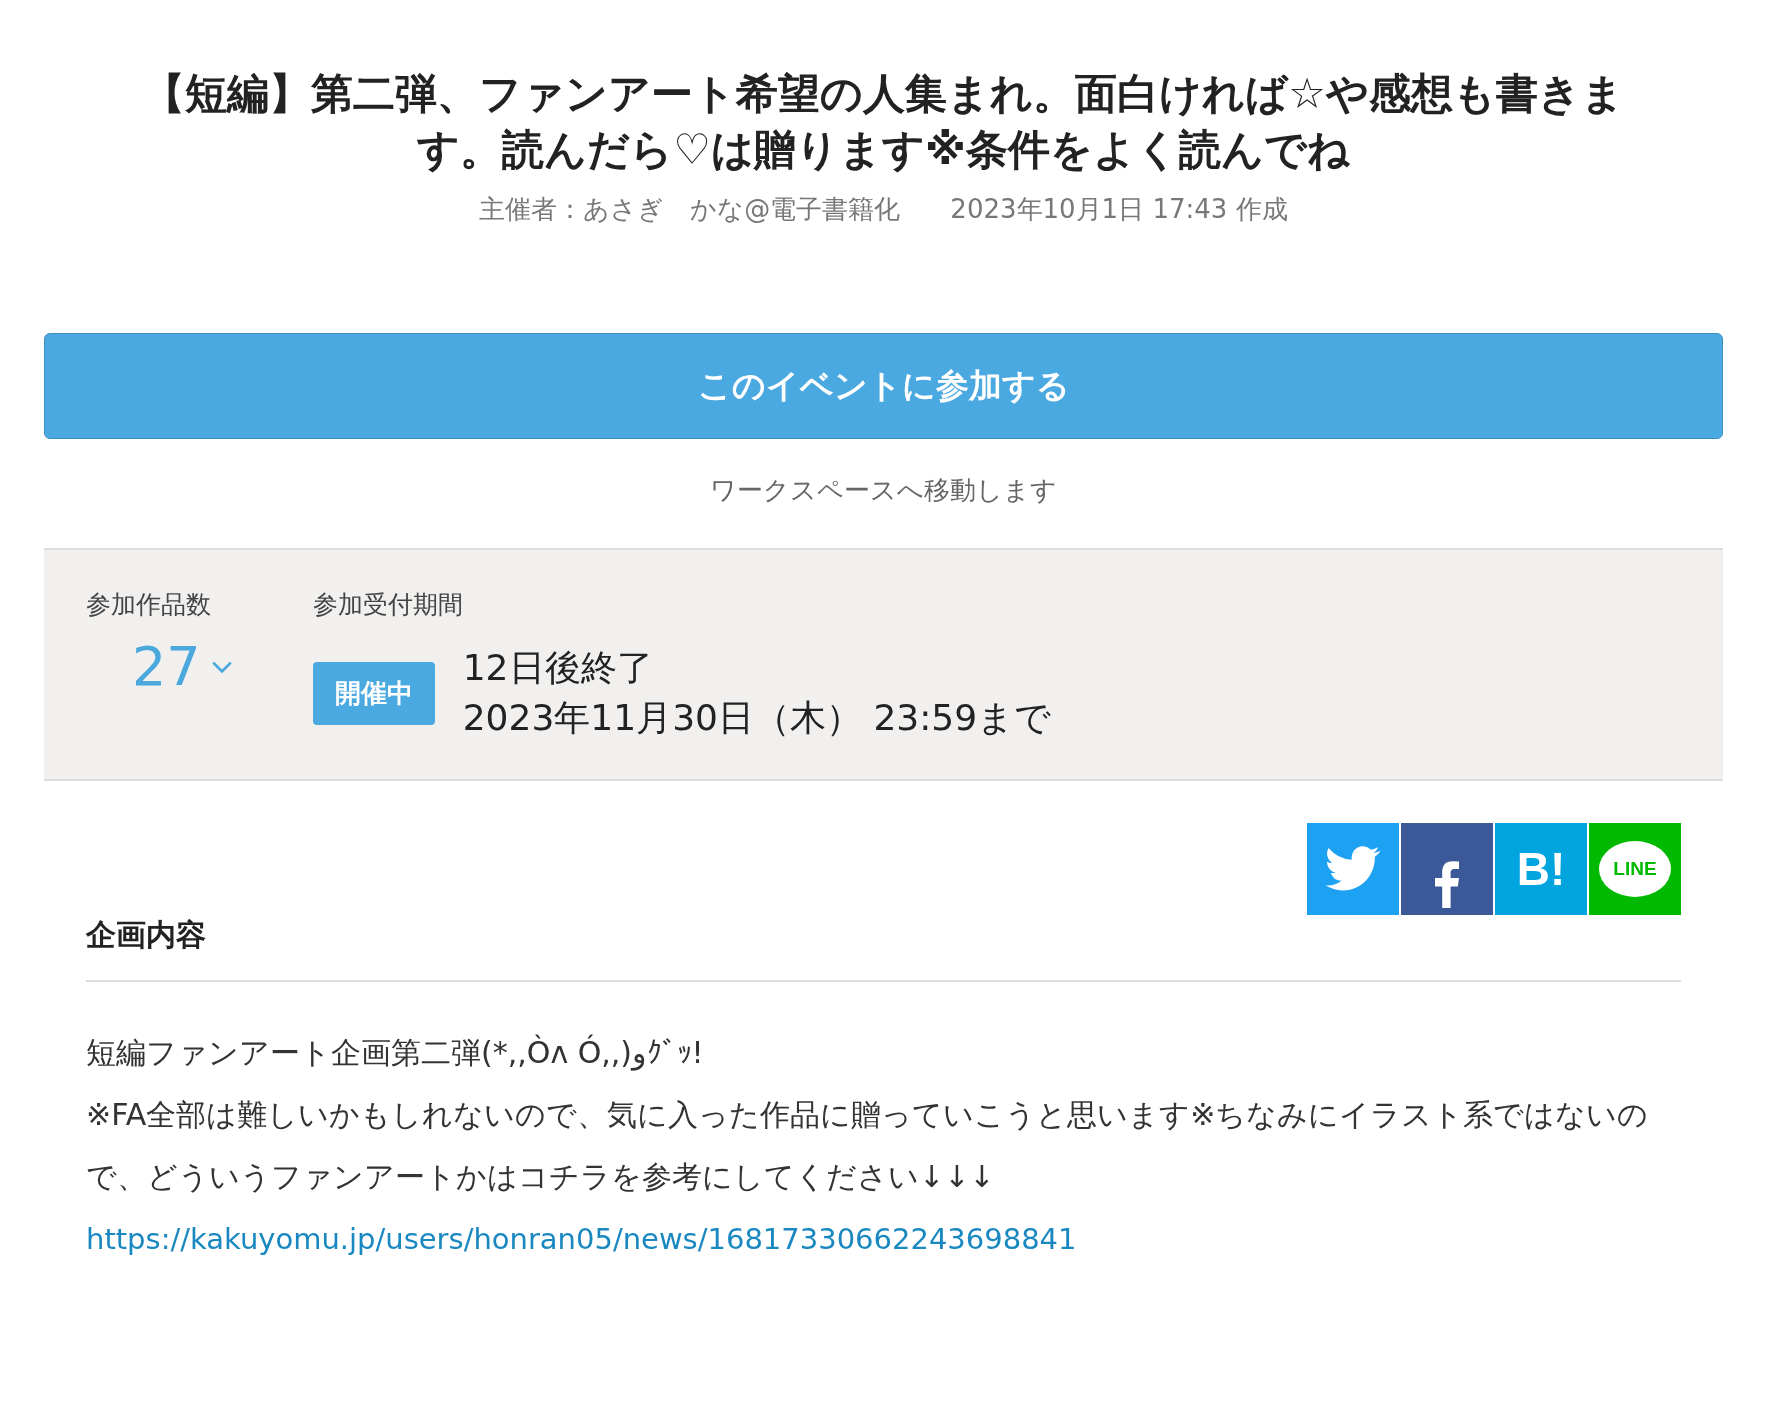 This screenshot has height=1401, width=1767. Describe the element at coordinates (221, 666) in the screenshot. I see `chevron-icon` at that location.